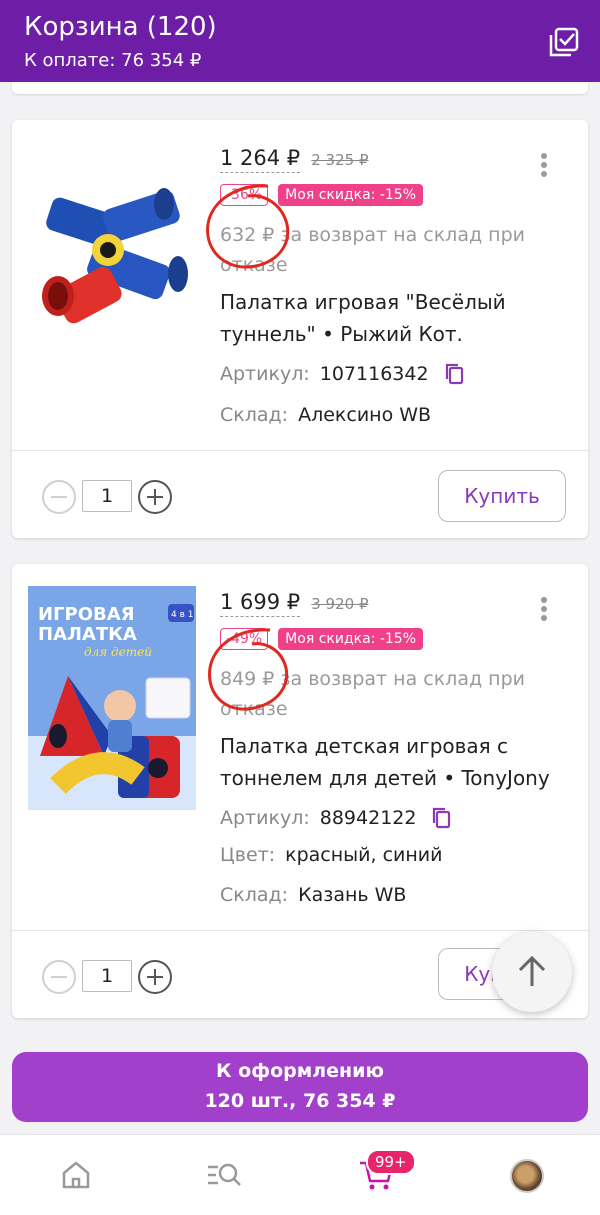 This screenshot has width=600, height=1215. I want to click on article-row: Артикул: 107116342, so click(342, 374).